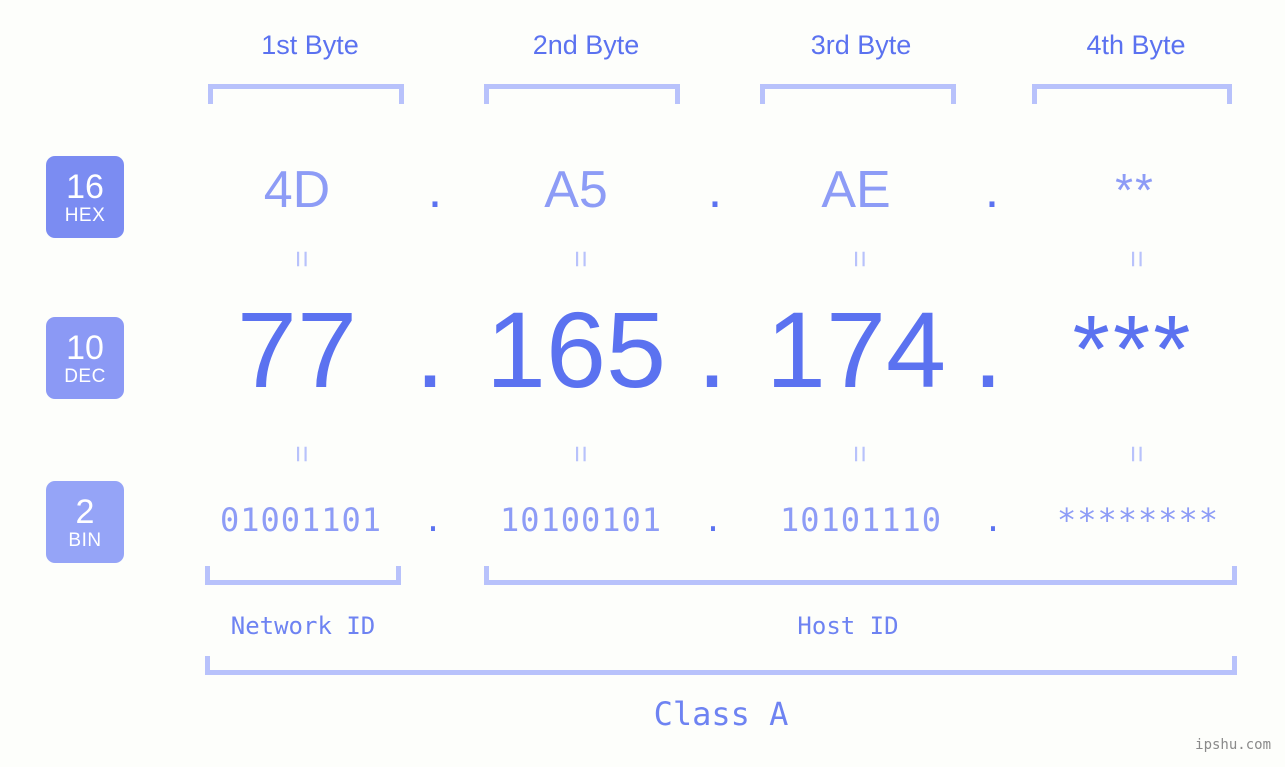 The width and height of the screenshot is (1285, 767). Describe the element at coordinates (1138, 520) in the screenshot. I see `bin-byte-4: ********` at that location.